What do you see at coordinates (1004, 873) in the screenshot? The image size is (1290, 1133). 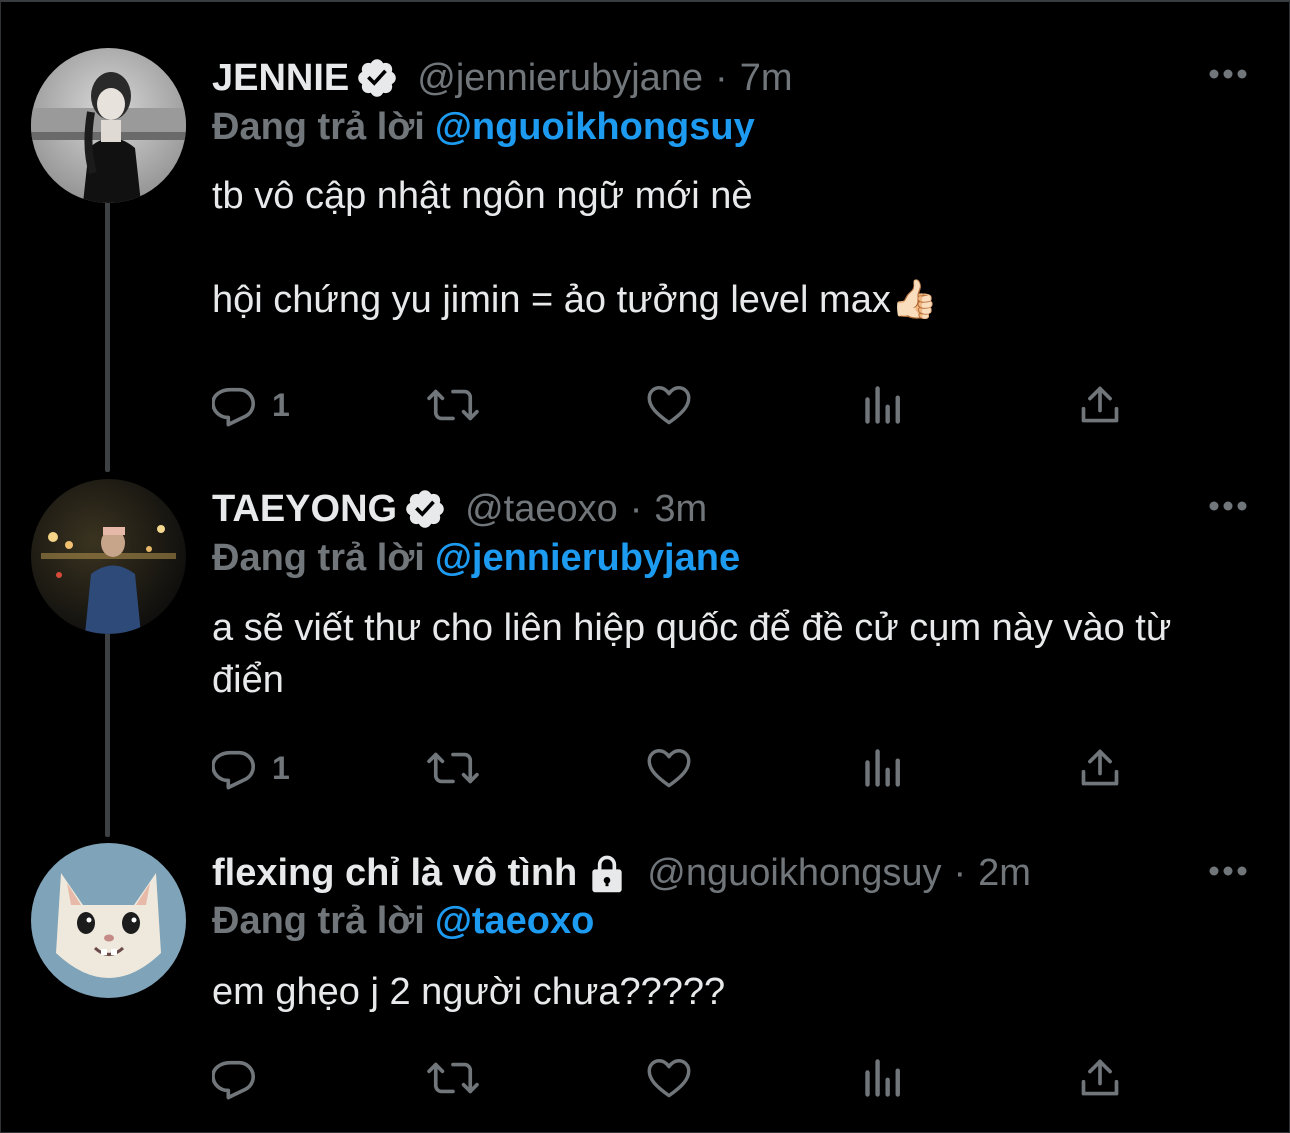 I see `timestamp: 2m` at bounding box center [1004, 873].